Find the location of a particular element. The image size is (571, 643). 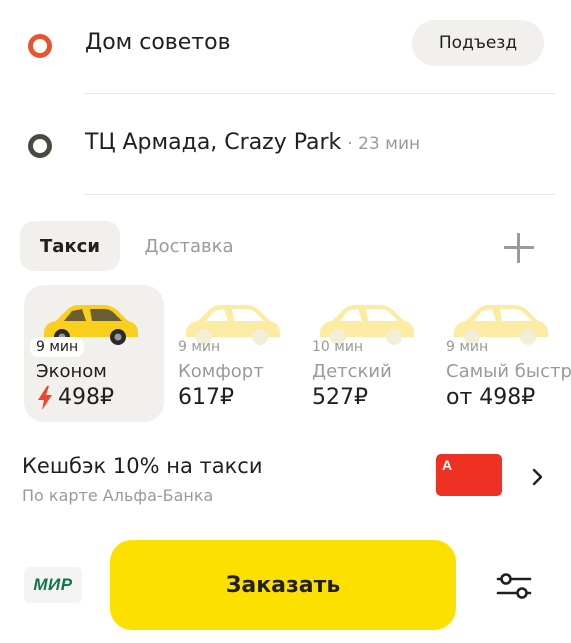

tariff-time: 10 мин is located at coordinates (338, 347).